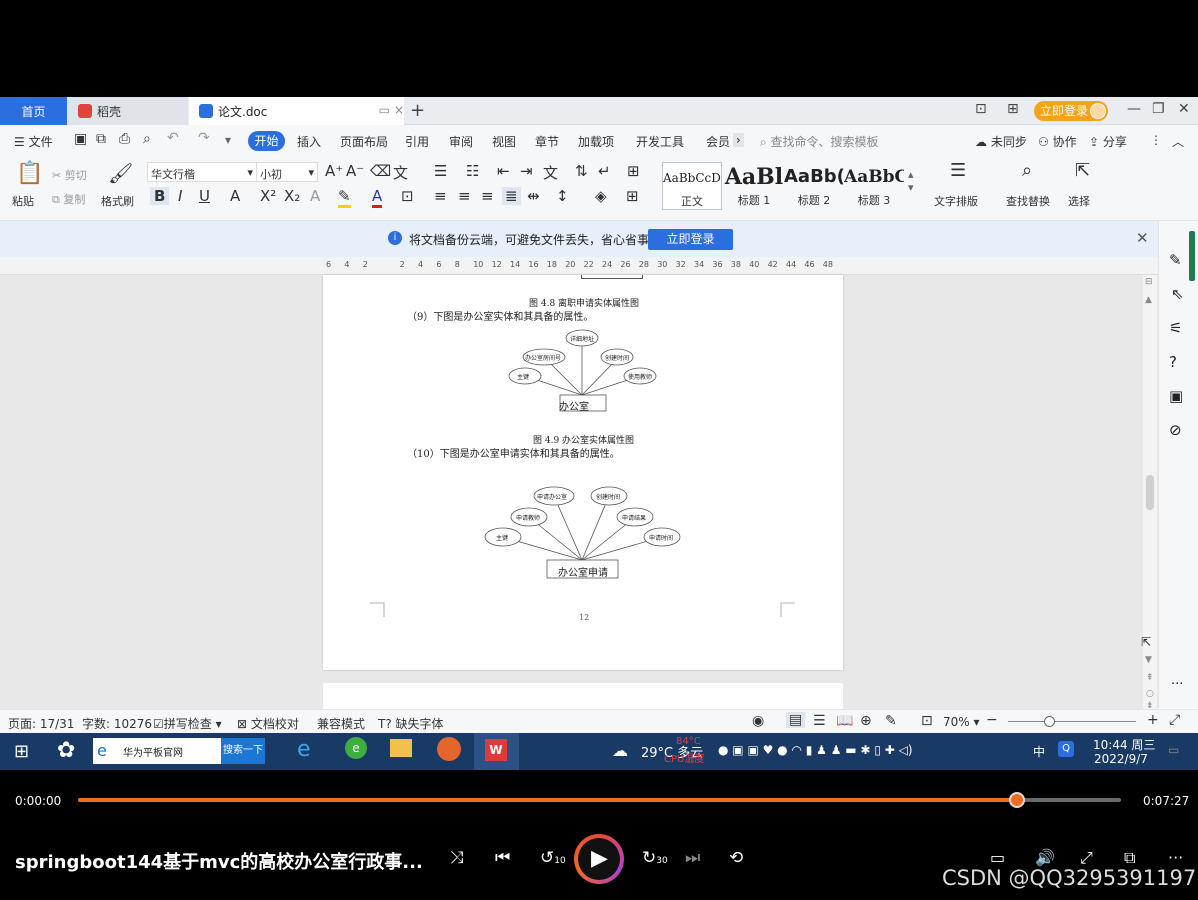 This screenshot has height=900, width=1198. Describe the element at coordinates (1173, 362) in the screenshot. I see `help-icon: ?` at that location.